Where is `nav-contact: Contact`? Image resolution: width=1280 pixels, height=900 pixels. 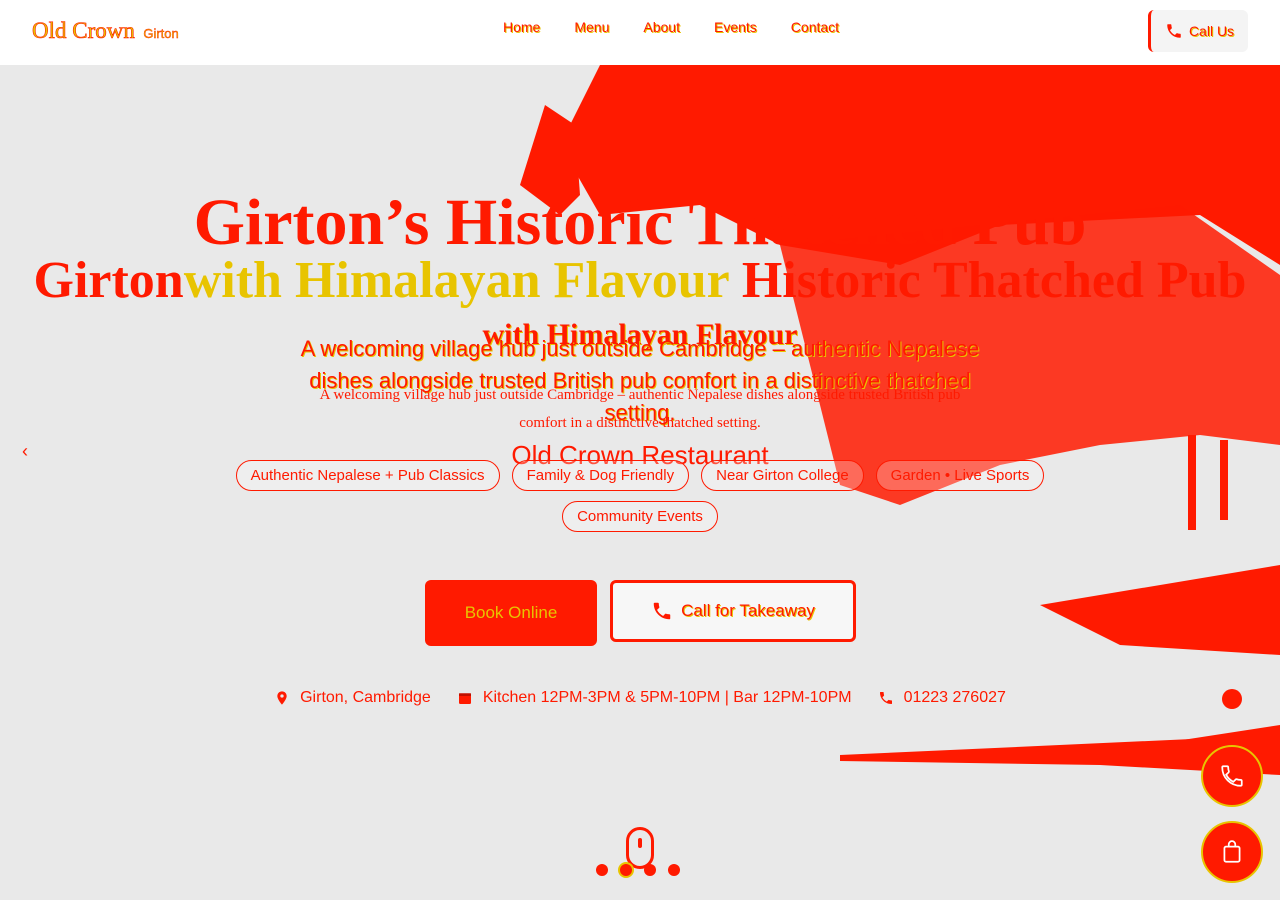
nav-contact: Contact is located at coordinates (815, 27).